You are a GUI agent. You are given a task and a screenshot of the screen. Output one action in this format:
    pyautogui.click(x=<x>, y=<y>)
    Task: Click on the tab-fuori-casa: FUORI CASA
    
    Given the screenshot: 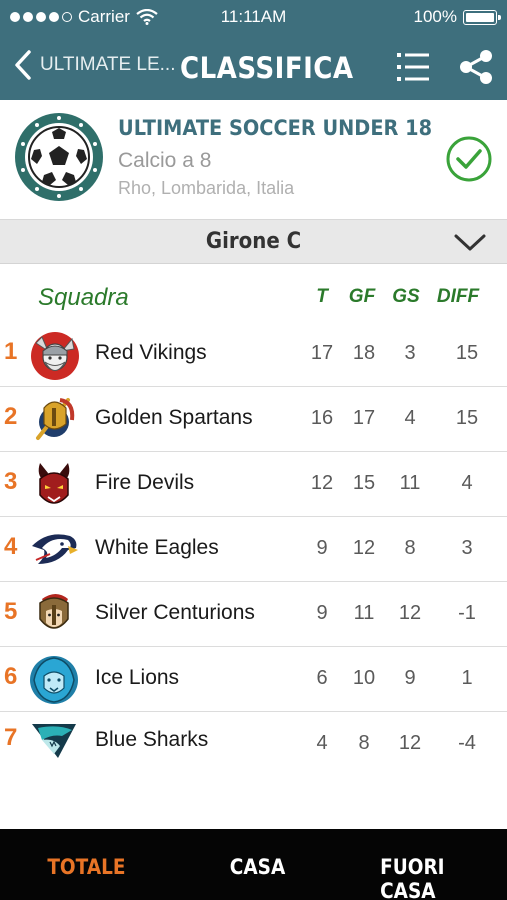 What is the action you would take?
    pyautogui.click(x=439, y=877)
    